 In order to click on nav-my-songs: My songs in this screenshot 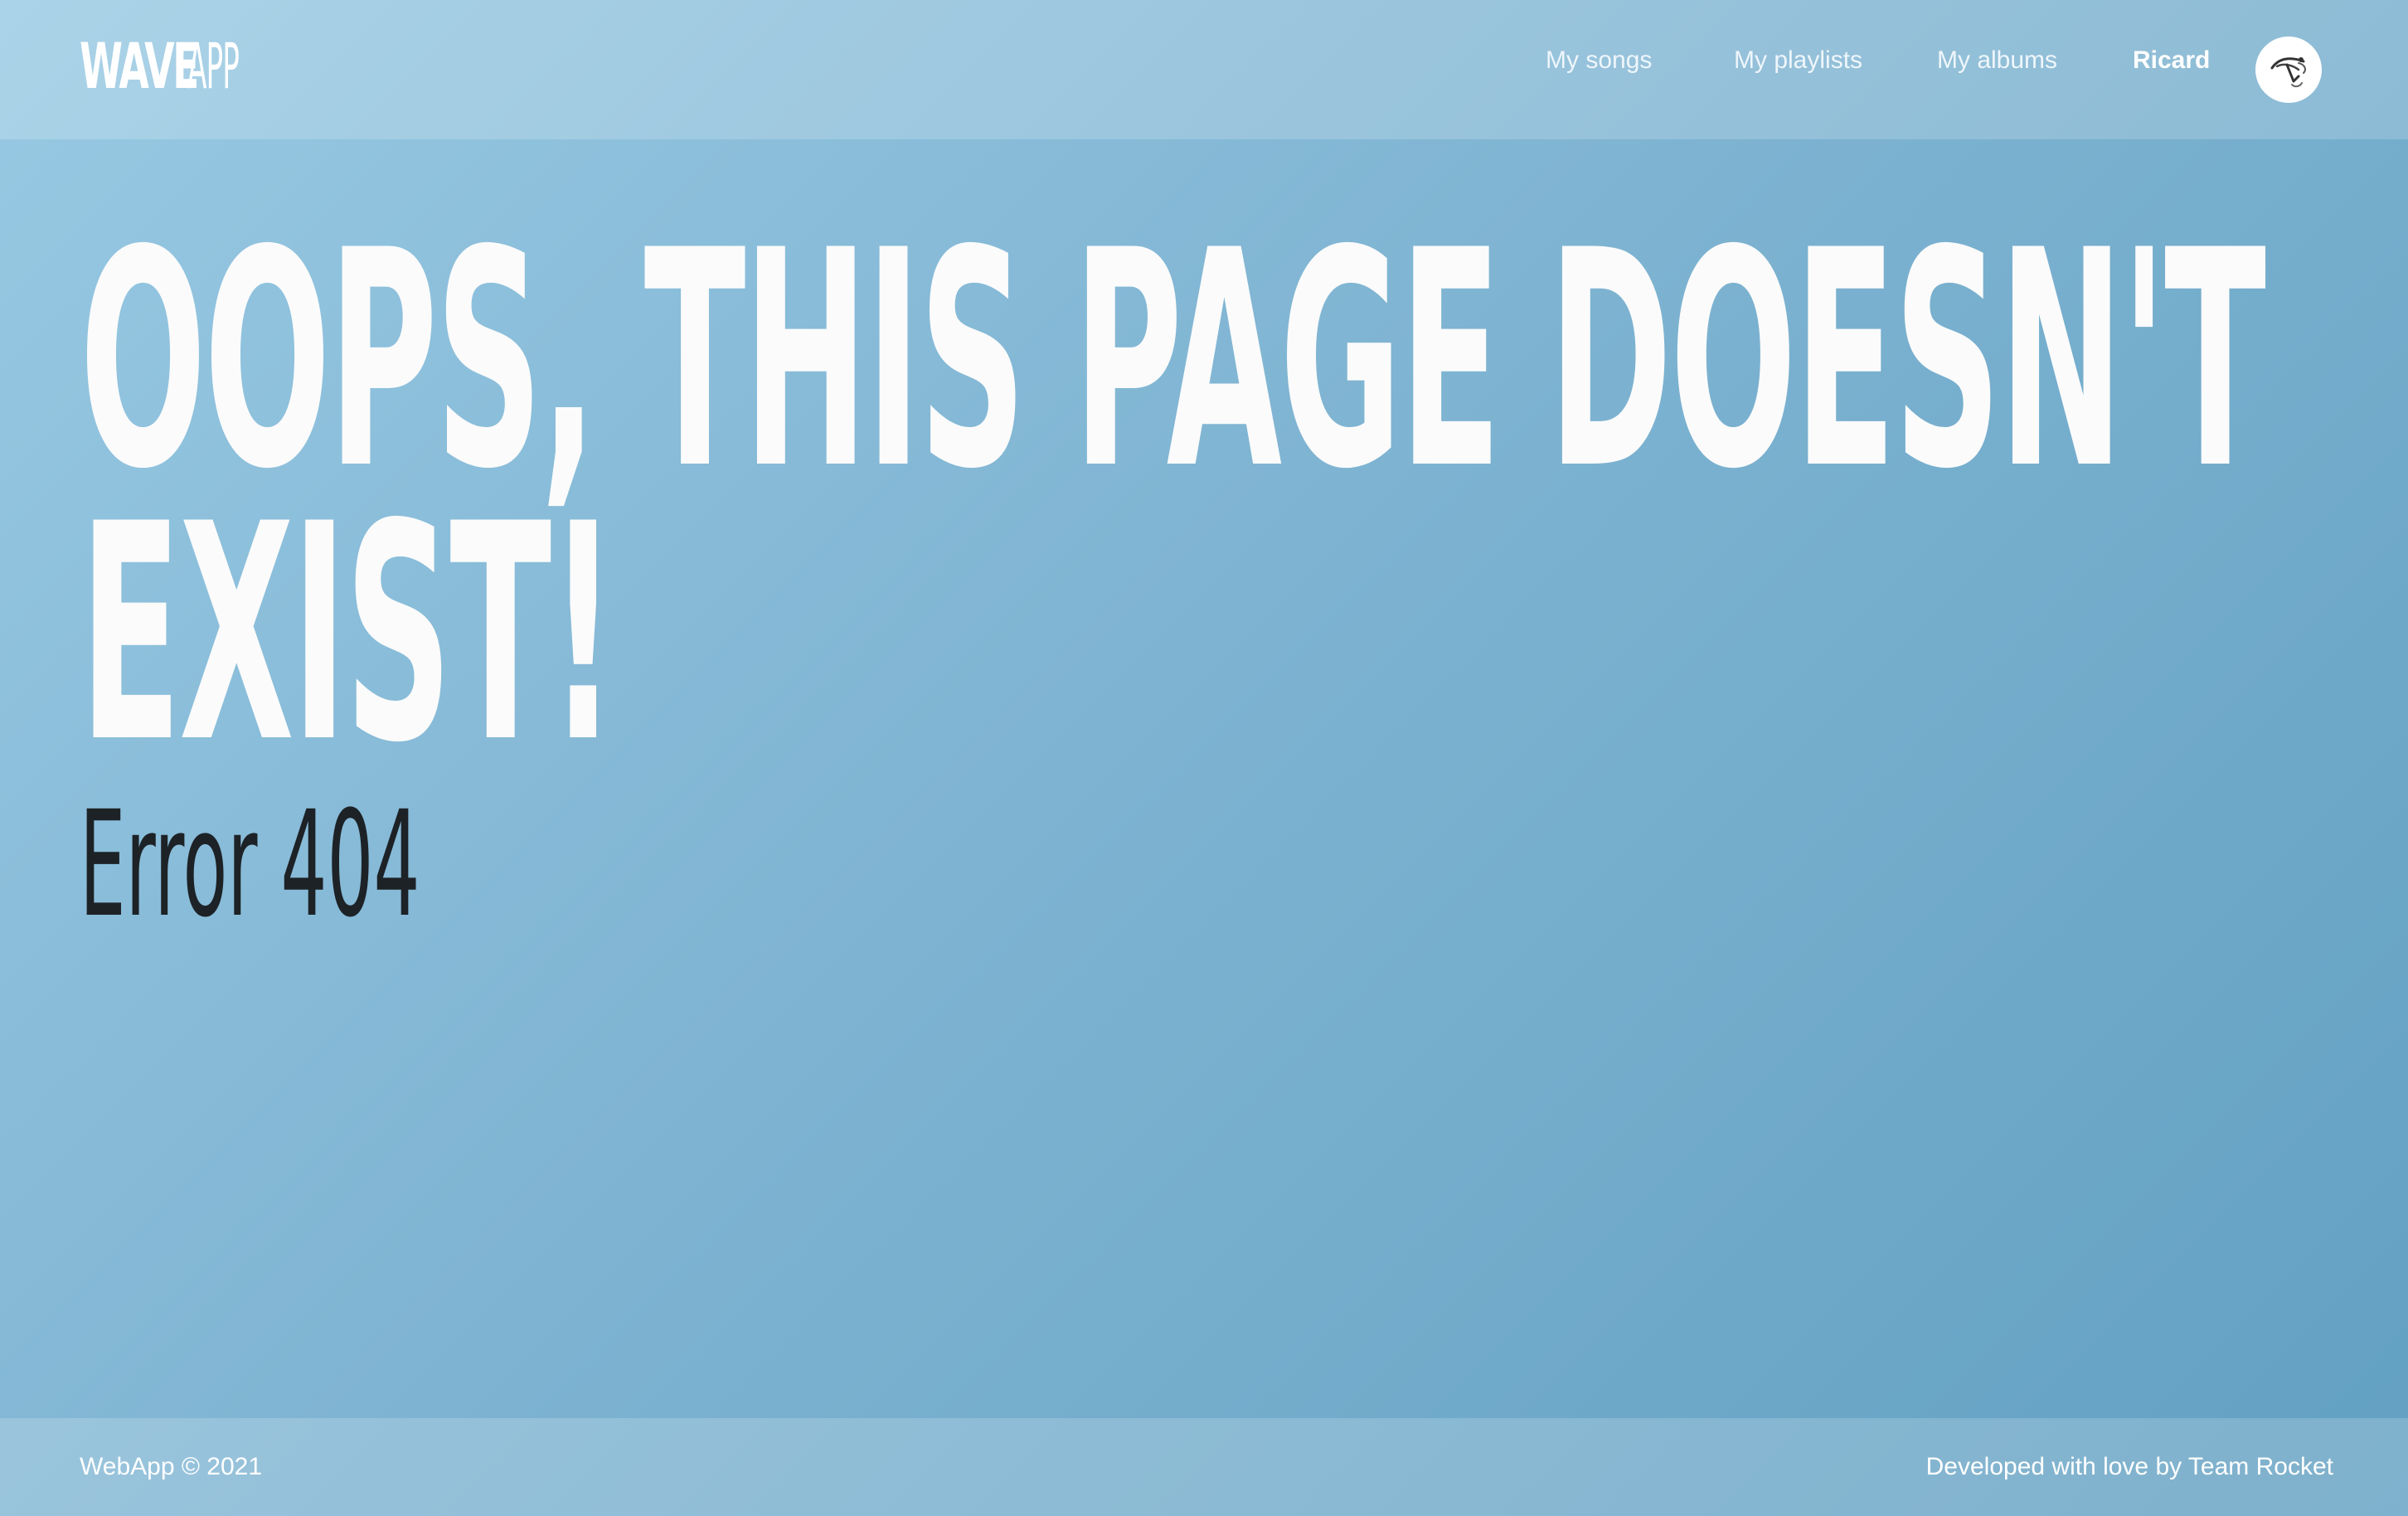, I will do `click(1599, 60)`.